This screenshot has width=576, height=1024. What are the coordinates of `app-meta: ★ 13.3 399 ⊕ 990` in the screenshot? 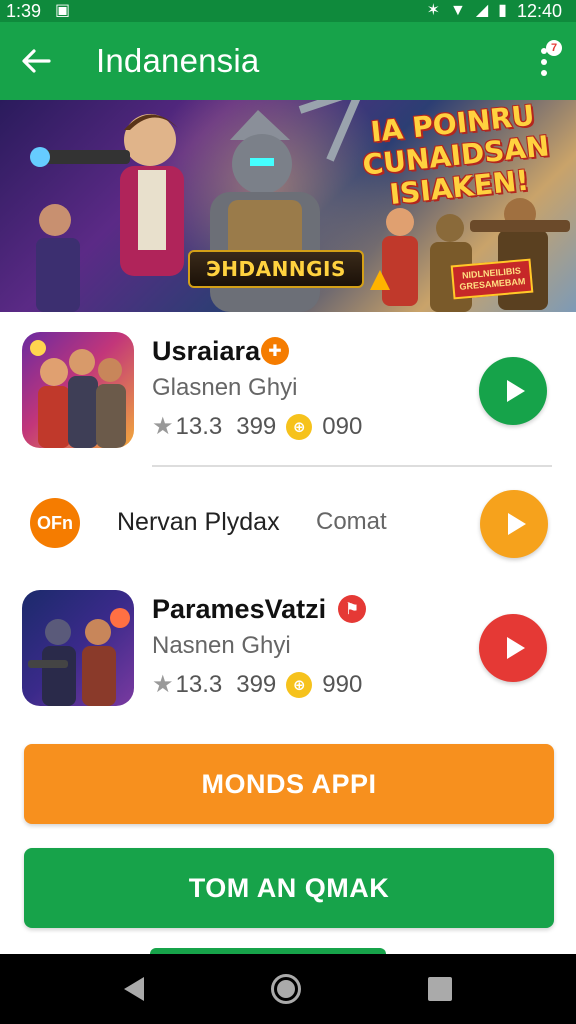 It's located at (257, 684).